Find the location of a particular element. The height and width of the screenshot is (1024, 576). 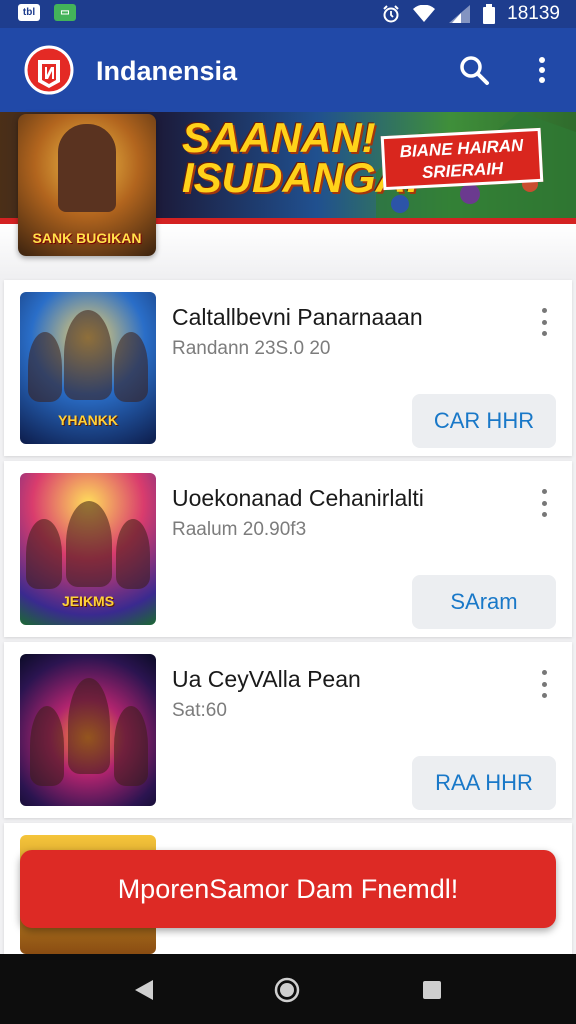

thumbnail-logo: JEIKMS is located at coordinates (88, 601).